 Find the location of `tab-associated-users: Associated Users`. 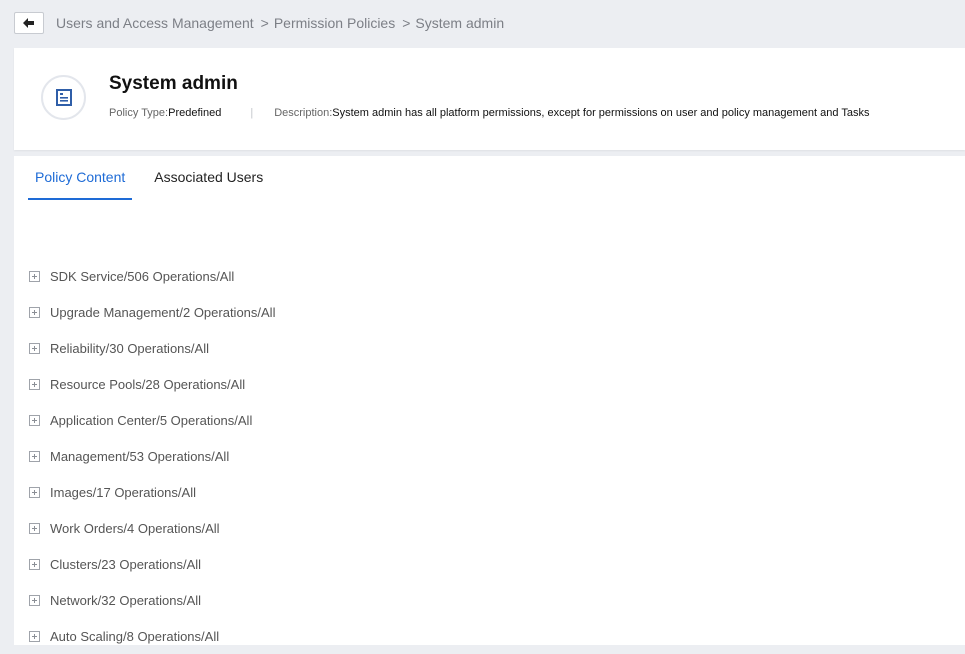

tab-associated-users: Associated Users is located at coordinates (208, 178).